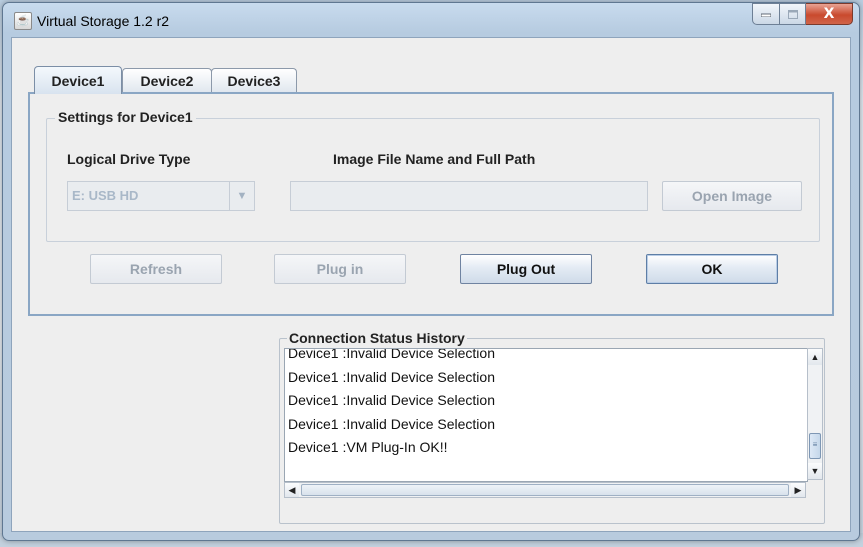 The image size is (863, 547). I want to click on scroll-down-button: ▼, so click(815, 471).